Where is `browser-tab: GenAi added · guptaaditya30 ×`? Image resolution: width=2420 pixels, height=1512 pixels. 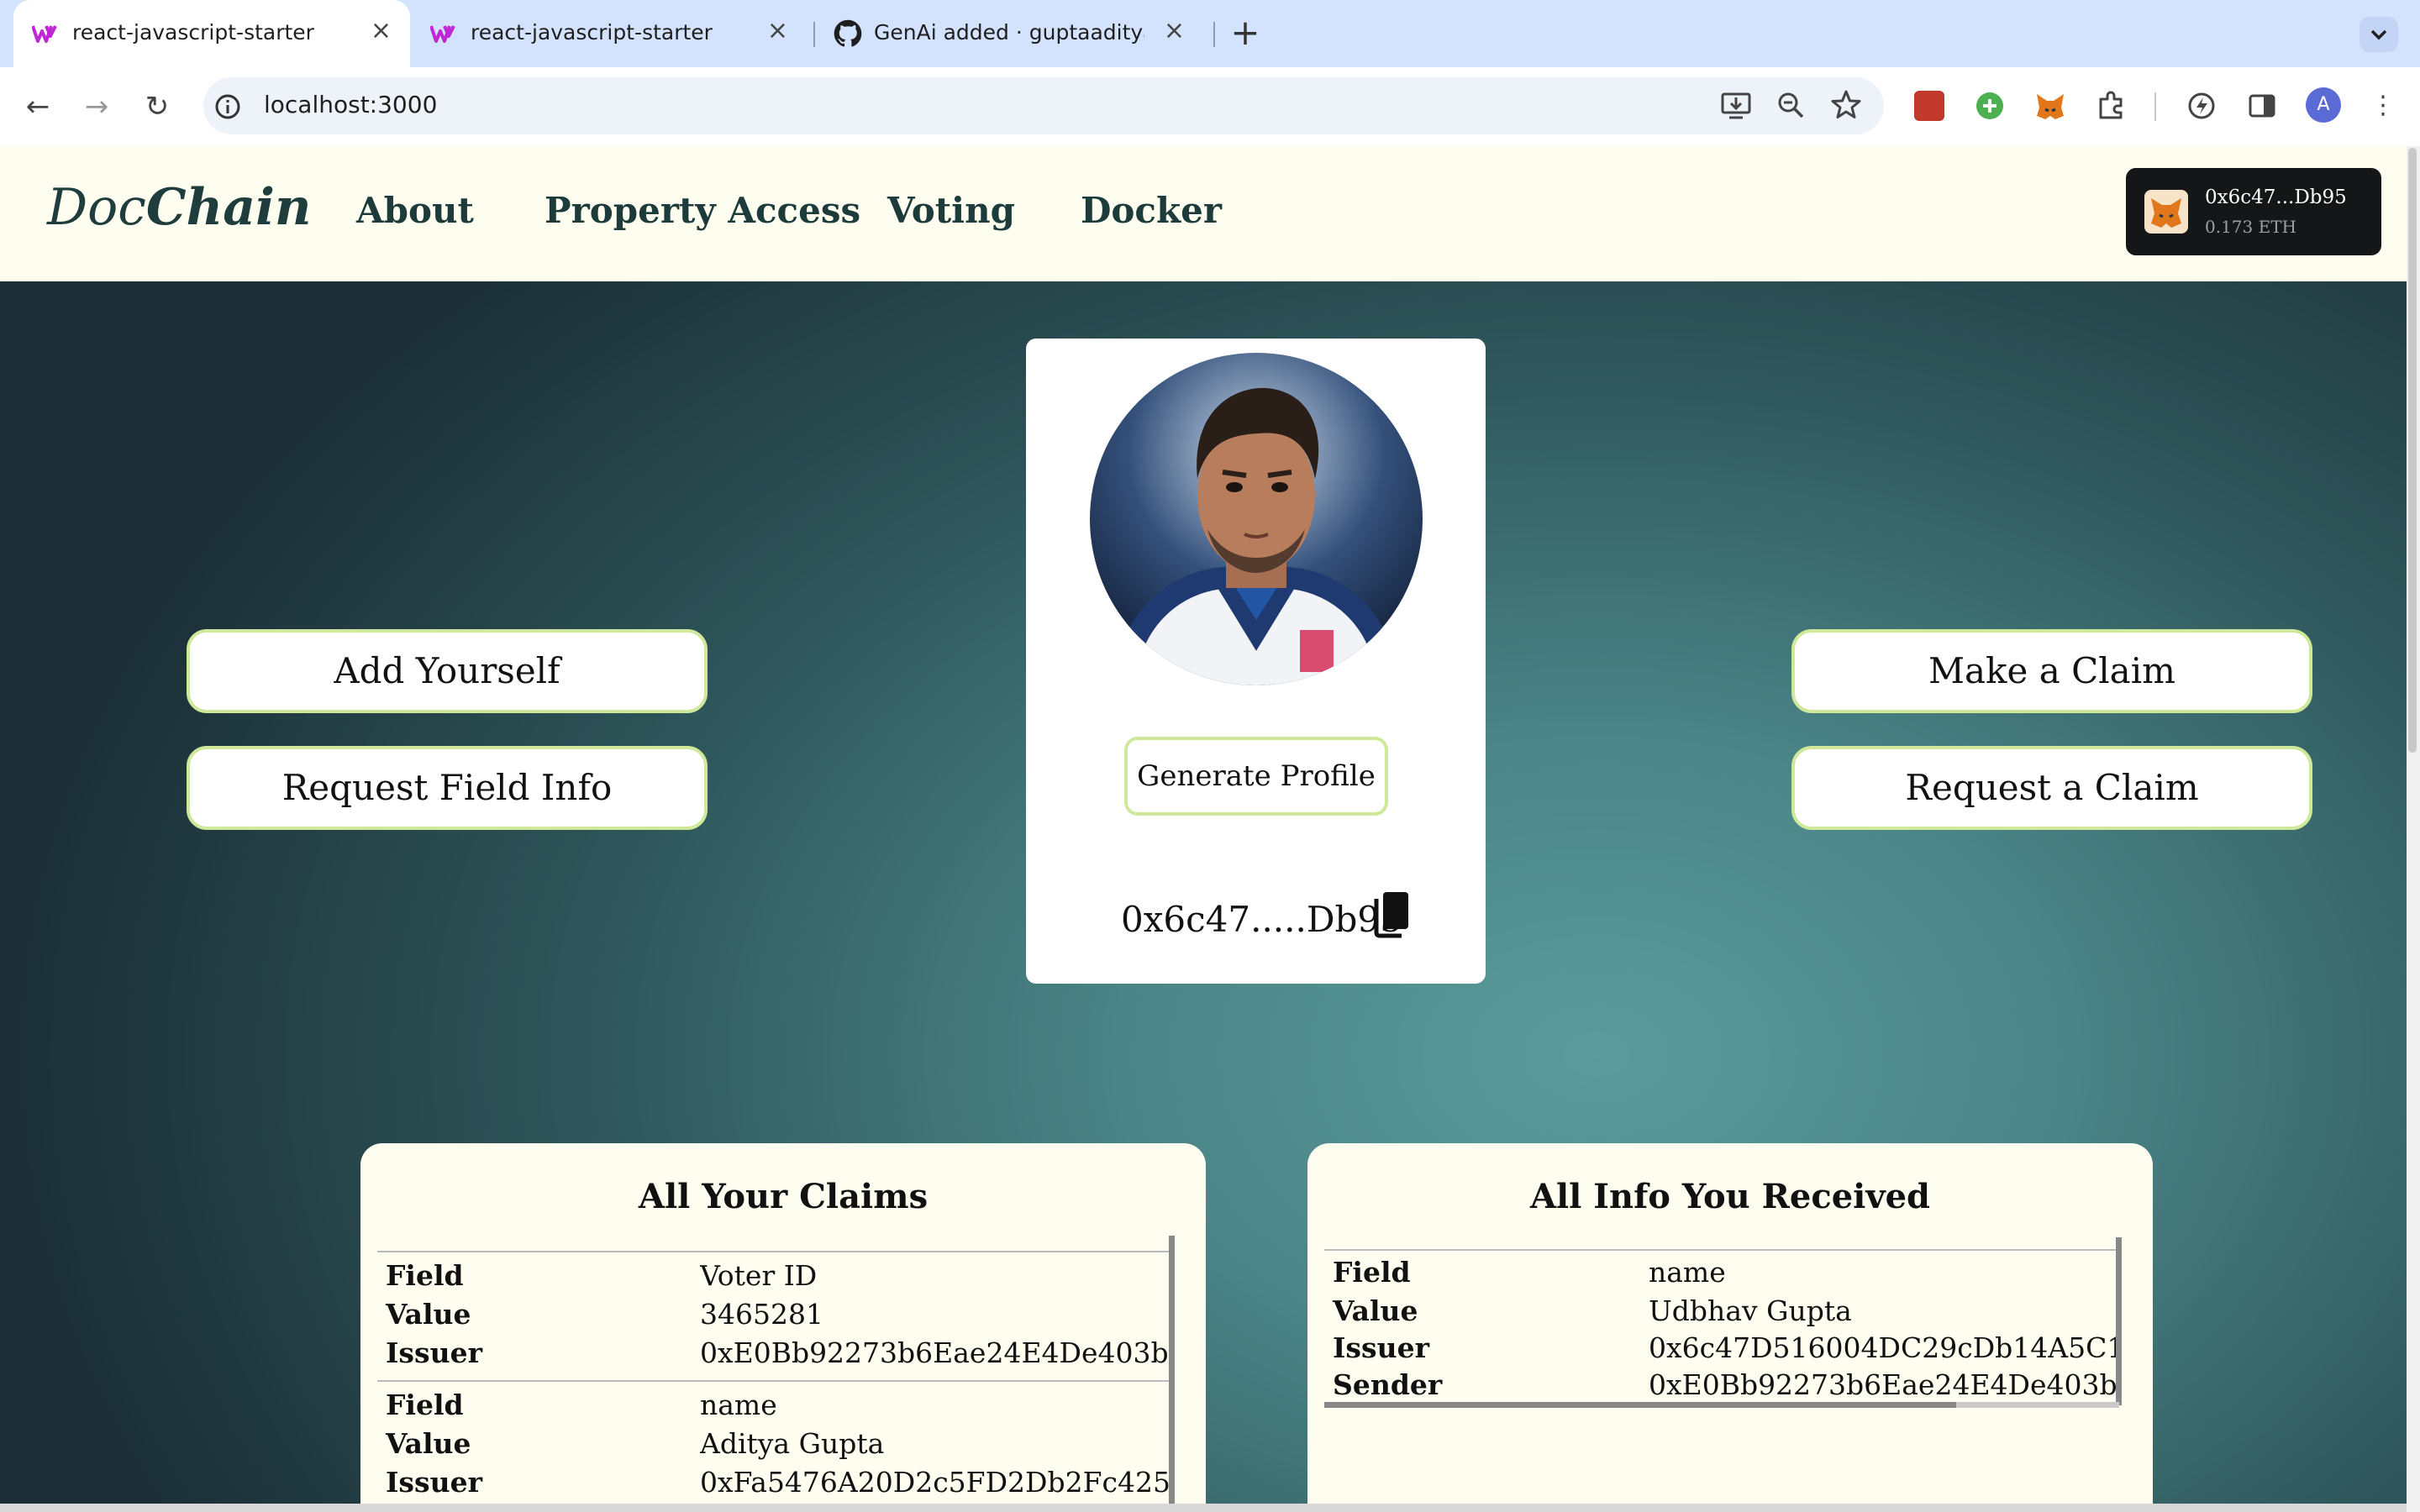
browser-tab: GenAi added · guptaaditya30 × is located at coordinates (1009, 33).